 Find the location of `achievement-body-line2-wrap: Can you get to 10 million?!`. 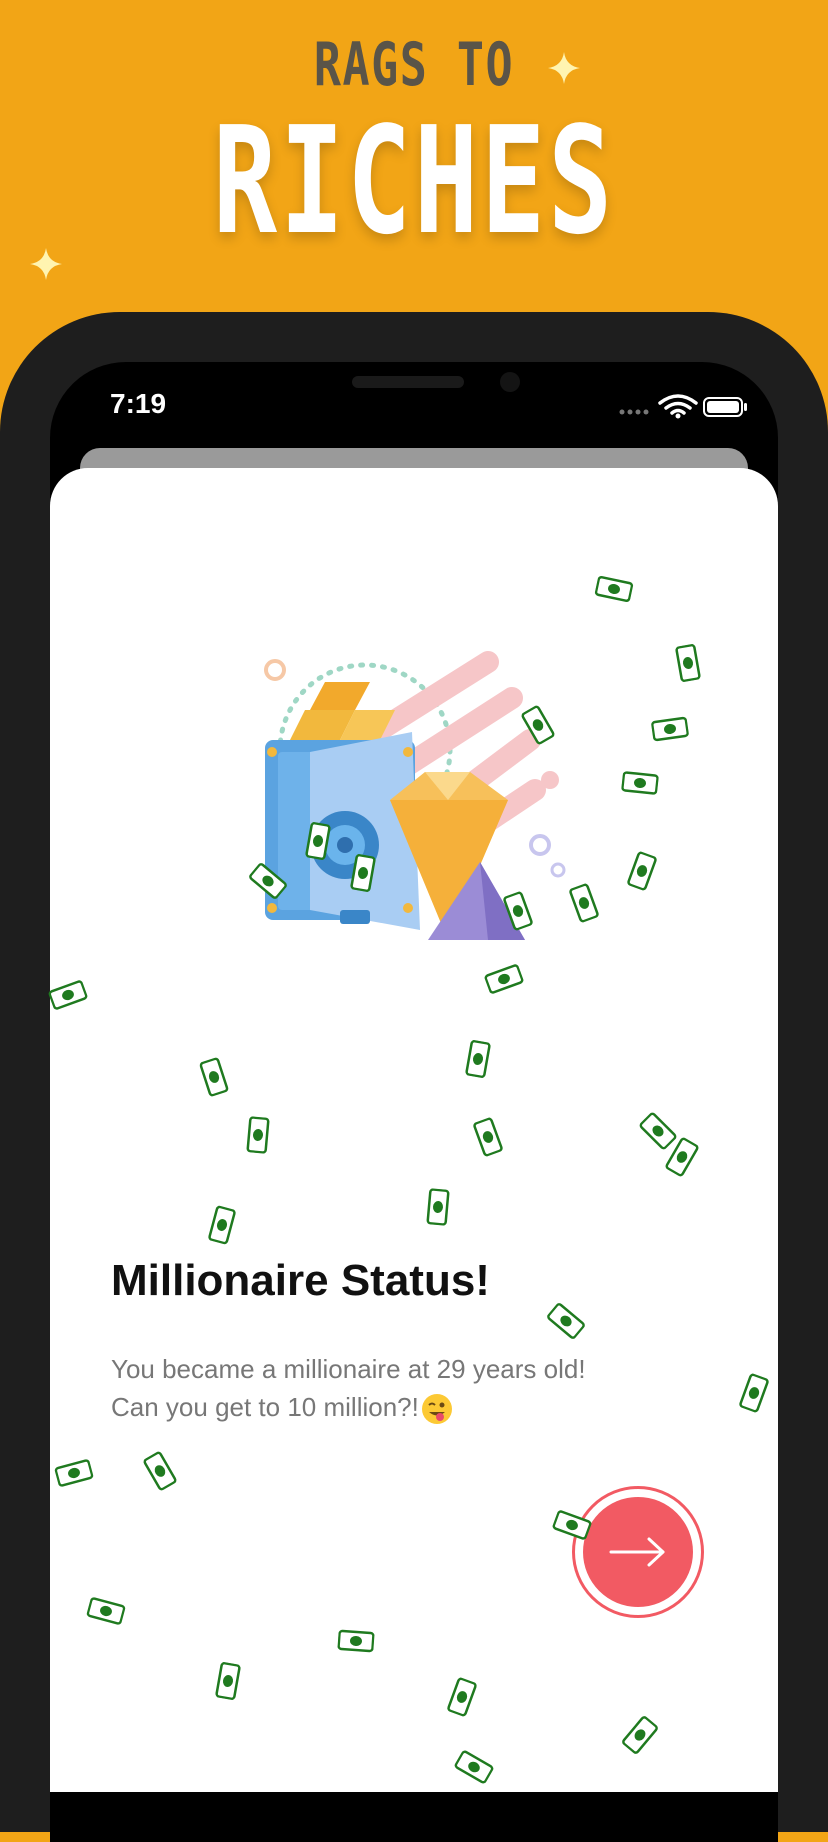

achievement-body-line2-wrap: Can you get to 10 million?! is located at coordinates (391, 1407).